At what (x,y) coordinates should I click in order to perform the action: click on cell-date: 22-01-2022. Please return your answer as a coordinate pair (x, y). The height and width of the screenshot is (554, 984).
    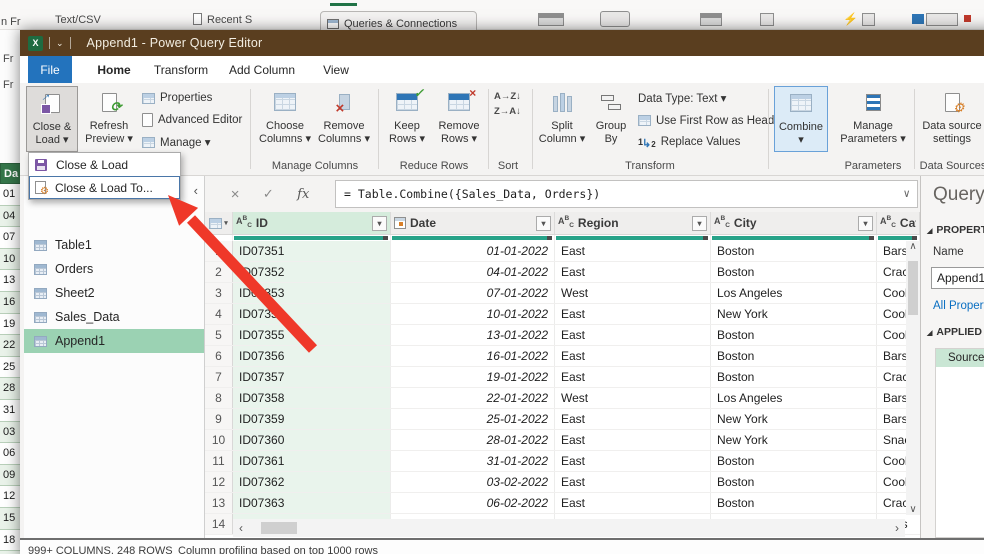
    Looking at the image, I should click on (473, 398).